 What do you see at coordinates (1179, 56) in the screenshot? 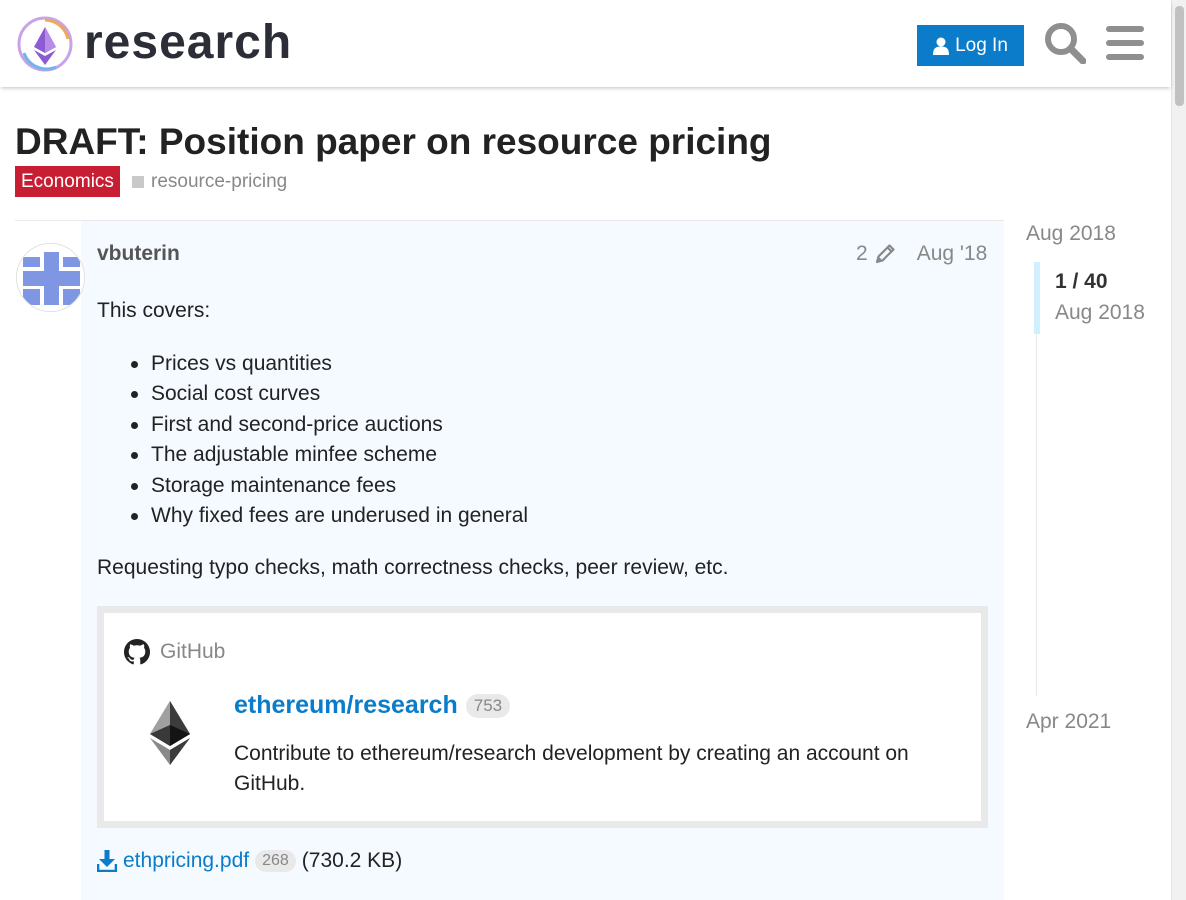
I see `scrollbar-thumb` at bounding box center [1179, 56].